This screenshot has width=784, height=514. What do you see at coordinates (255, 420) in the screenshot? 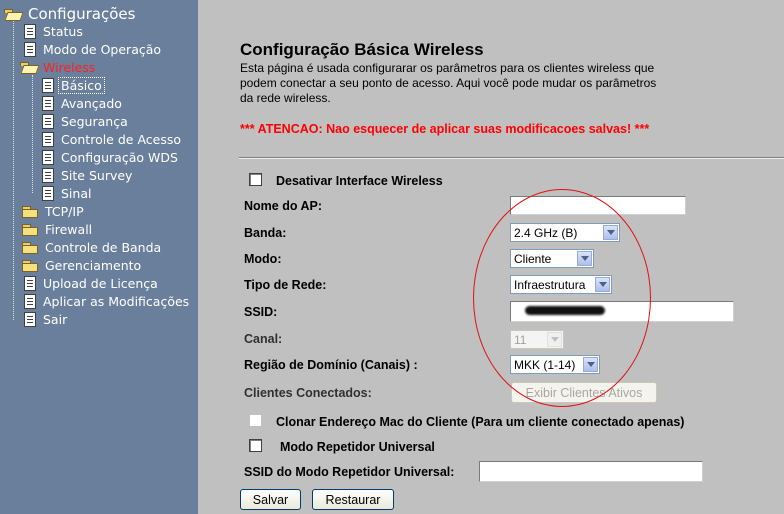
I see `clone-mac-checkbox` at bounding box center [255, 420].